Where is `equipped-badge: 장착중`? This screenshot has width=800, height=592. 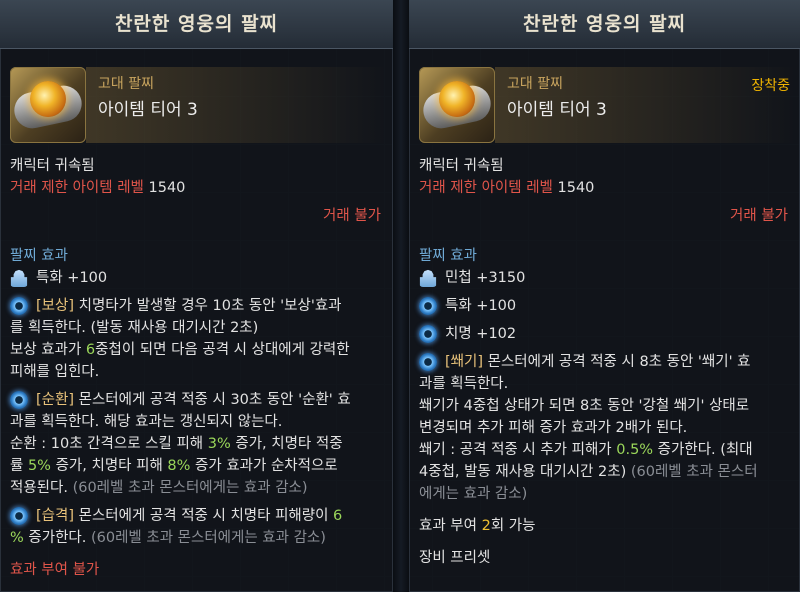
equipped-badge: 장착중 is located at coordinates (770, 86).